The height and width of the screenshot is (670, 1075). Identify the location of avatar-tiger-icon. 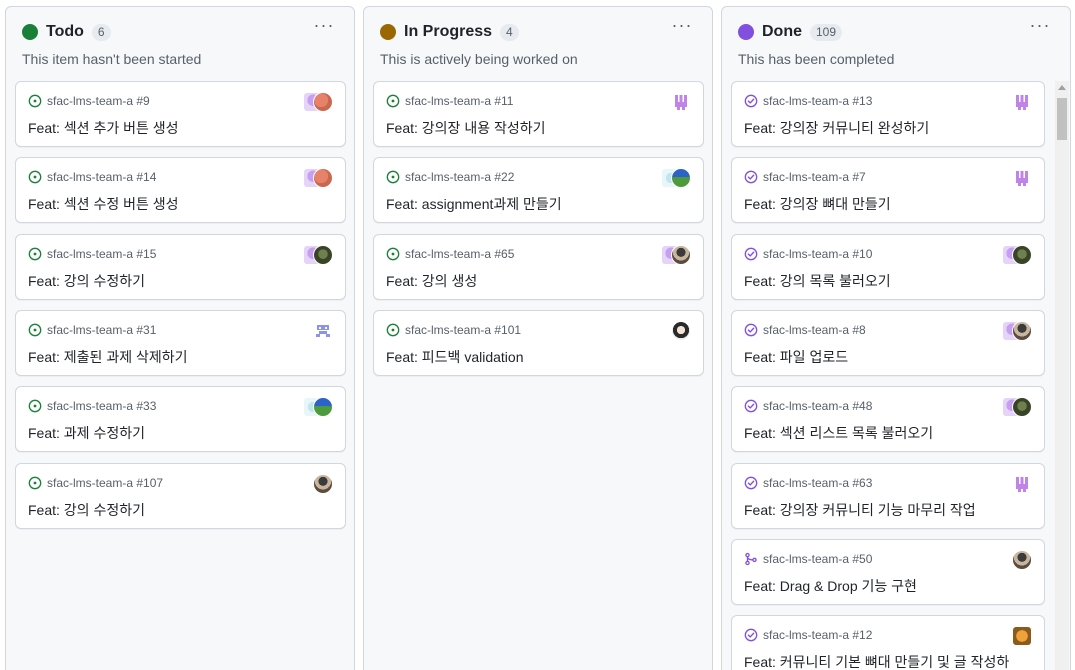
(1022, 636).